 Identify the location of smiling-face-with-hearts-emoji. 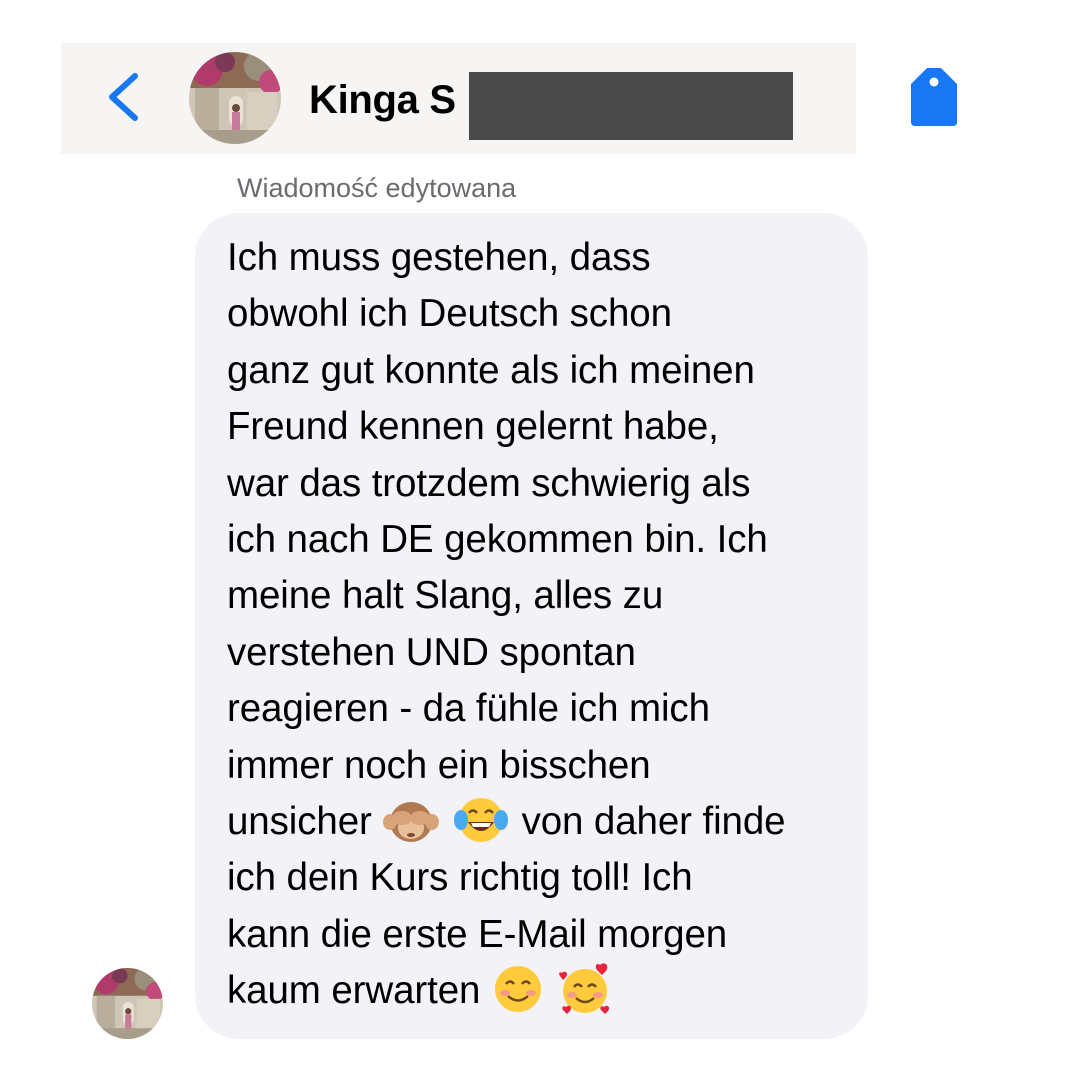
(583, 989).